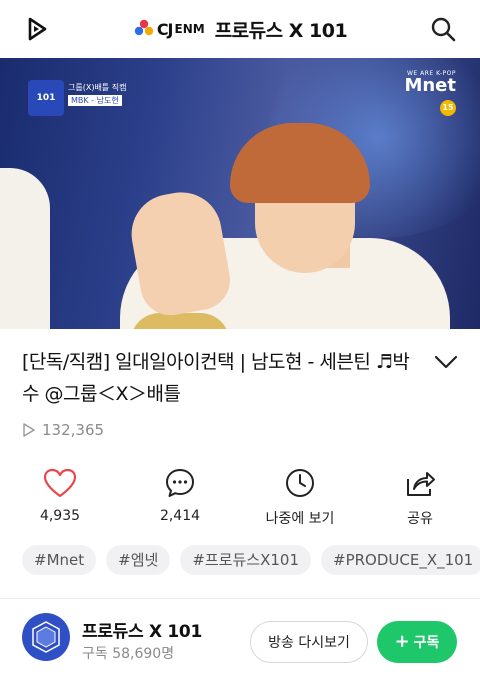 The width and height of the screenshot is (480, 687). Describe the element at coordinates (281, 30) in the screenshot. I see `page-title: 프로듀스 X 101` at that location.